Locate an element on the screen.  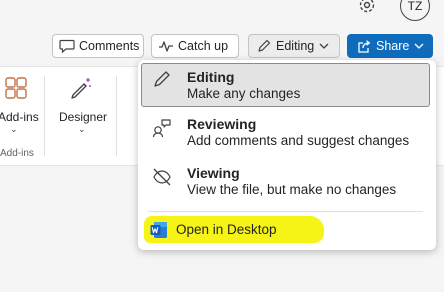
designer-icon is located at coordinates (81, 89).